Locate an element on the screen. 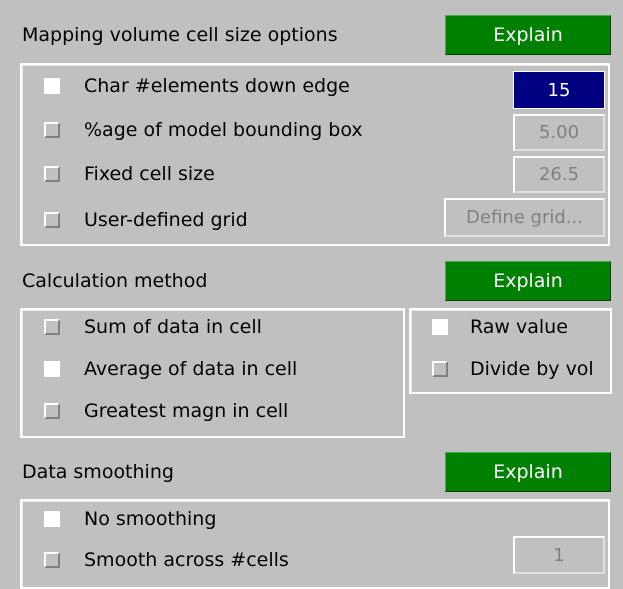  char-elements-input: 15 is located at coordinates (559, 90).